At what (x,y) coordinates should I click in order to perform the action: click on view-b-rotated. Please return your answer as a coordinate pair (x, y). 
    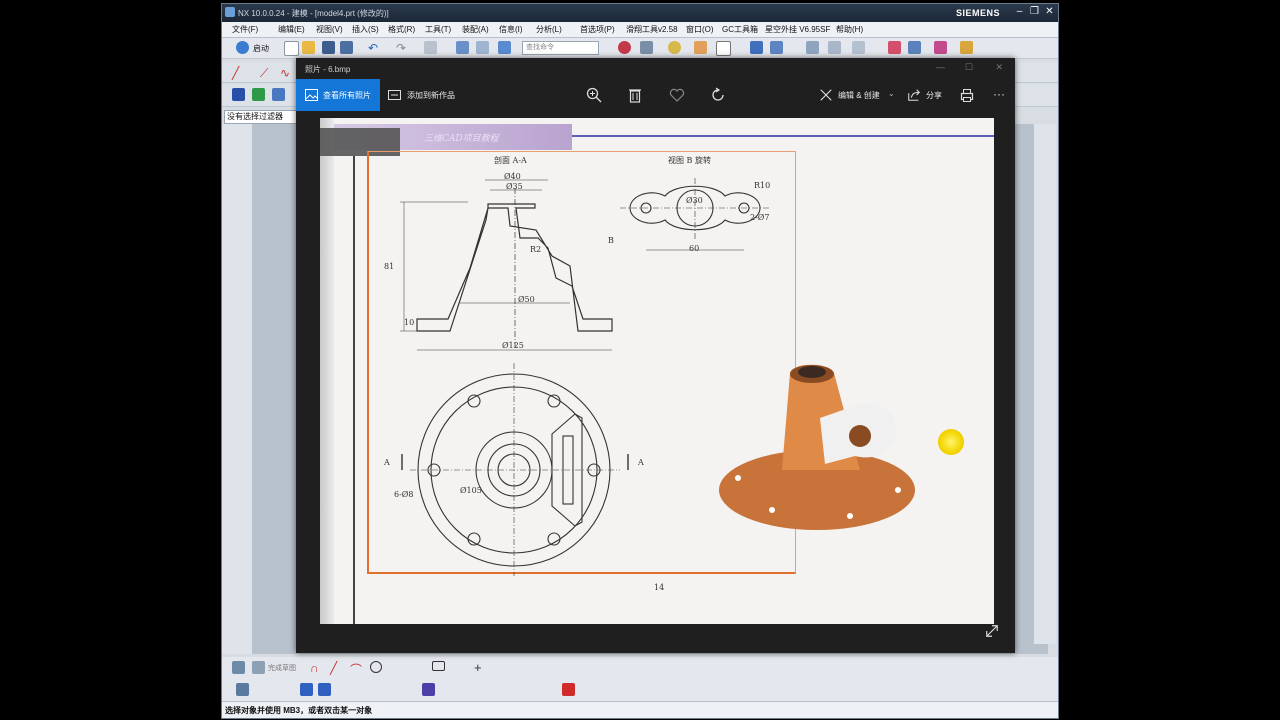
    Looking at the image, I should click on (695, 214).